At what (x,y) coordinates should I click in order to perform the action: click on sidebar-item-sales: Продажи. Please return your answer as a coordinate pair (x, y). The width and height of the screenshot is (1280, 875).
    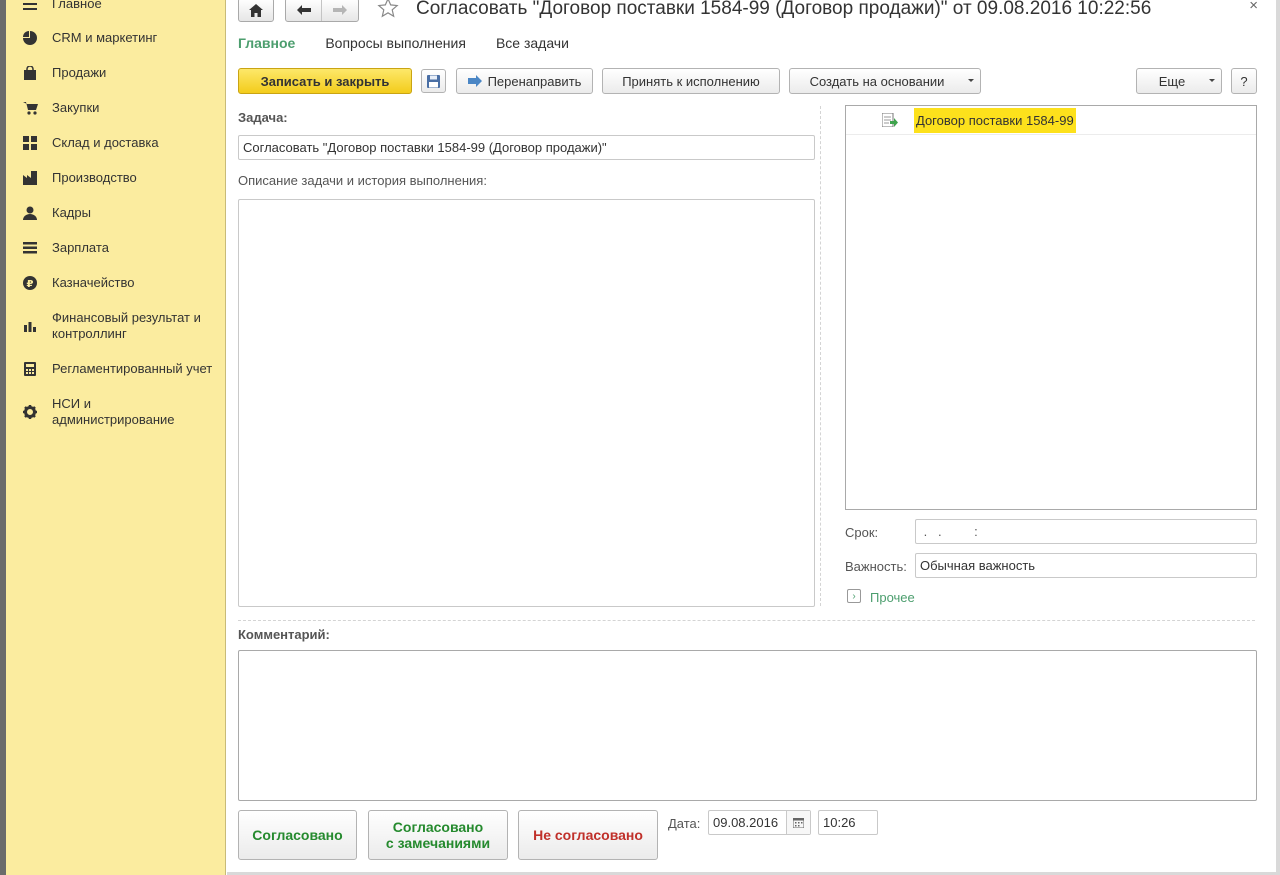
    Looking at the image, I should click on (116, 73).